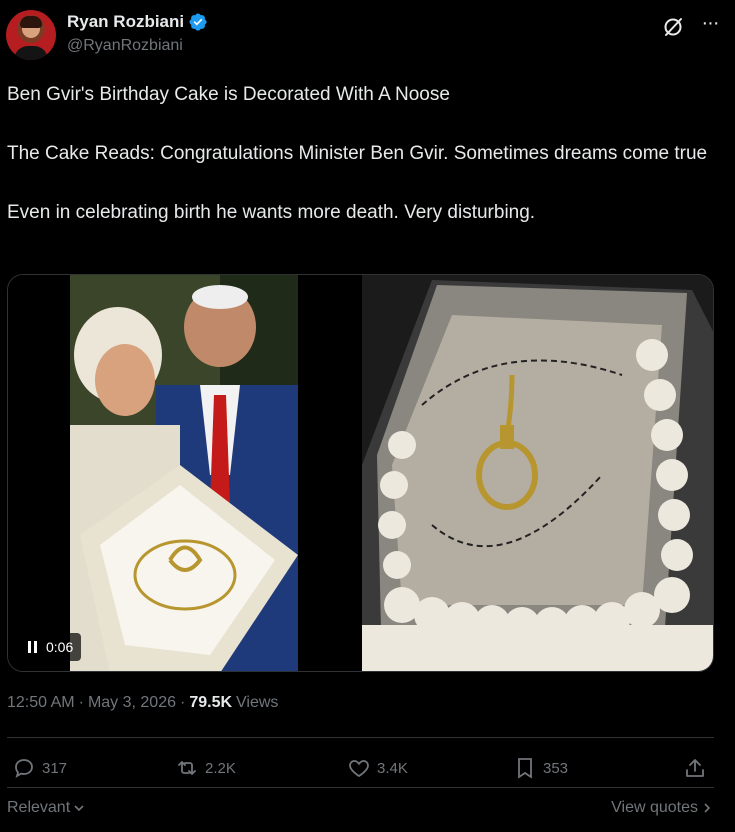  I want to click on heart-icon, so click(359, 769).